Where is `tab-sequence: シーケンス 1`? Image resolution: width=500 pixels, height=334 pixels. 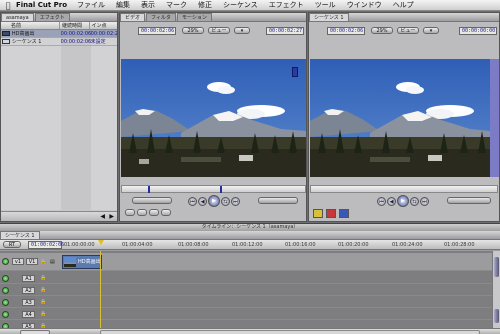 tab-sequence: シーケンス 1 is located at coordinates (329, 17).